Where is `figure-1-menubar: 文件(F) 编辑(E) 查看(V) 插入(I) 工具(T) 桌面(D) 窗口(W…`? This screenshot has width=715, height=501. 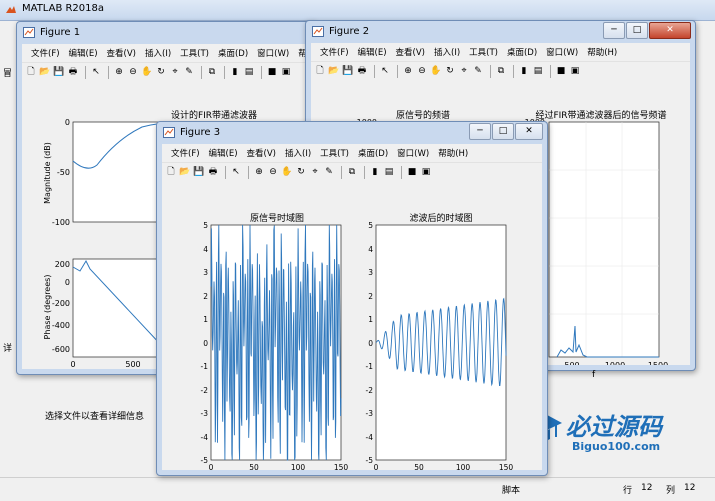 figure-1-menubar: 文件(F) 编辑(E) 查看(V) 插入(I) 工具(T) 桌面(D) 窗口(W… is located at coordinates (168, 53).